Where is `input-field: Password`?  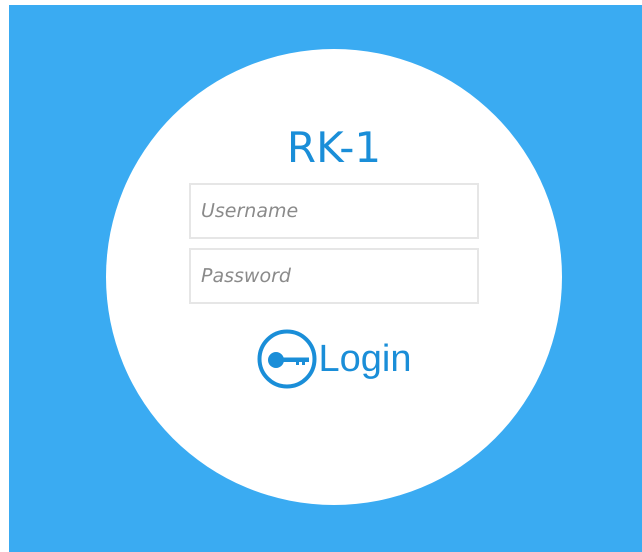 input-field: Password is located at coordinates (334, 276).